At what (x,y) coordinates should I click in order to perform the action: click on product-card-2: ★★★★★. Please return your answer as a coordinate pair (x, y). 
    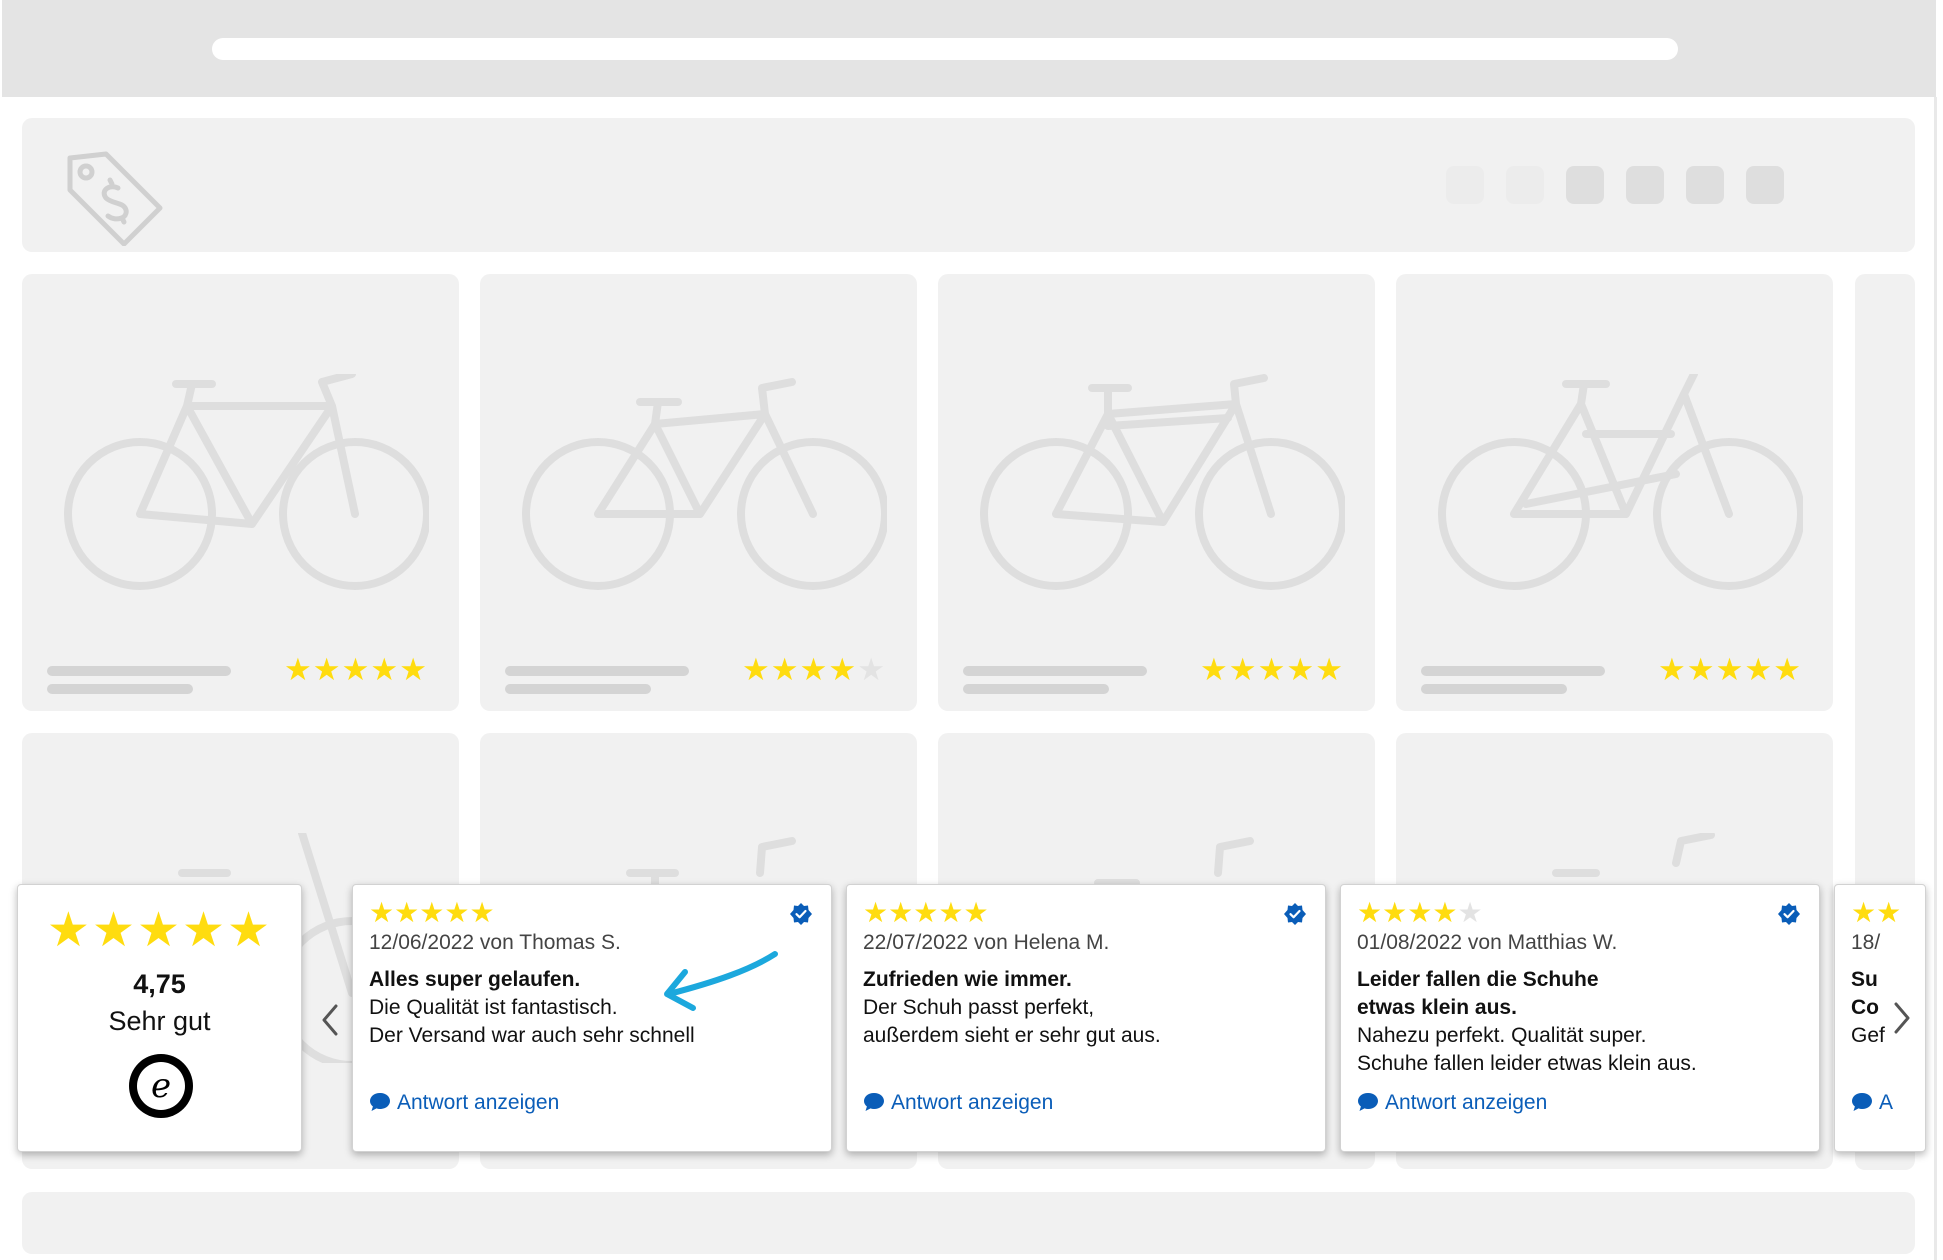
    Looking at the image, I should click on (698, 492).